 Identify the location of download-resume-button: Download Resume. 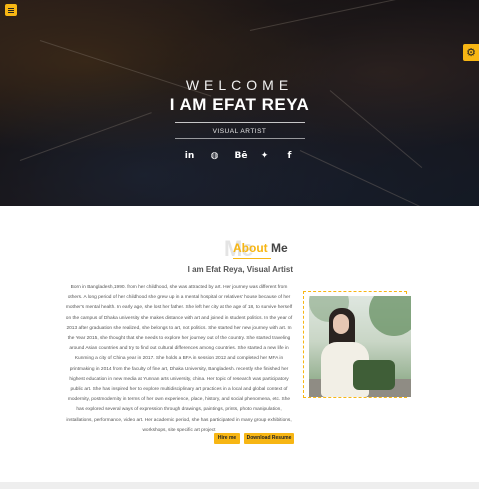
(269, 438).